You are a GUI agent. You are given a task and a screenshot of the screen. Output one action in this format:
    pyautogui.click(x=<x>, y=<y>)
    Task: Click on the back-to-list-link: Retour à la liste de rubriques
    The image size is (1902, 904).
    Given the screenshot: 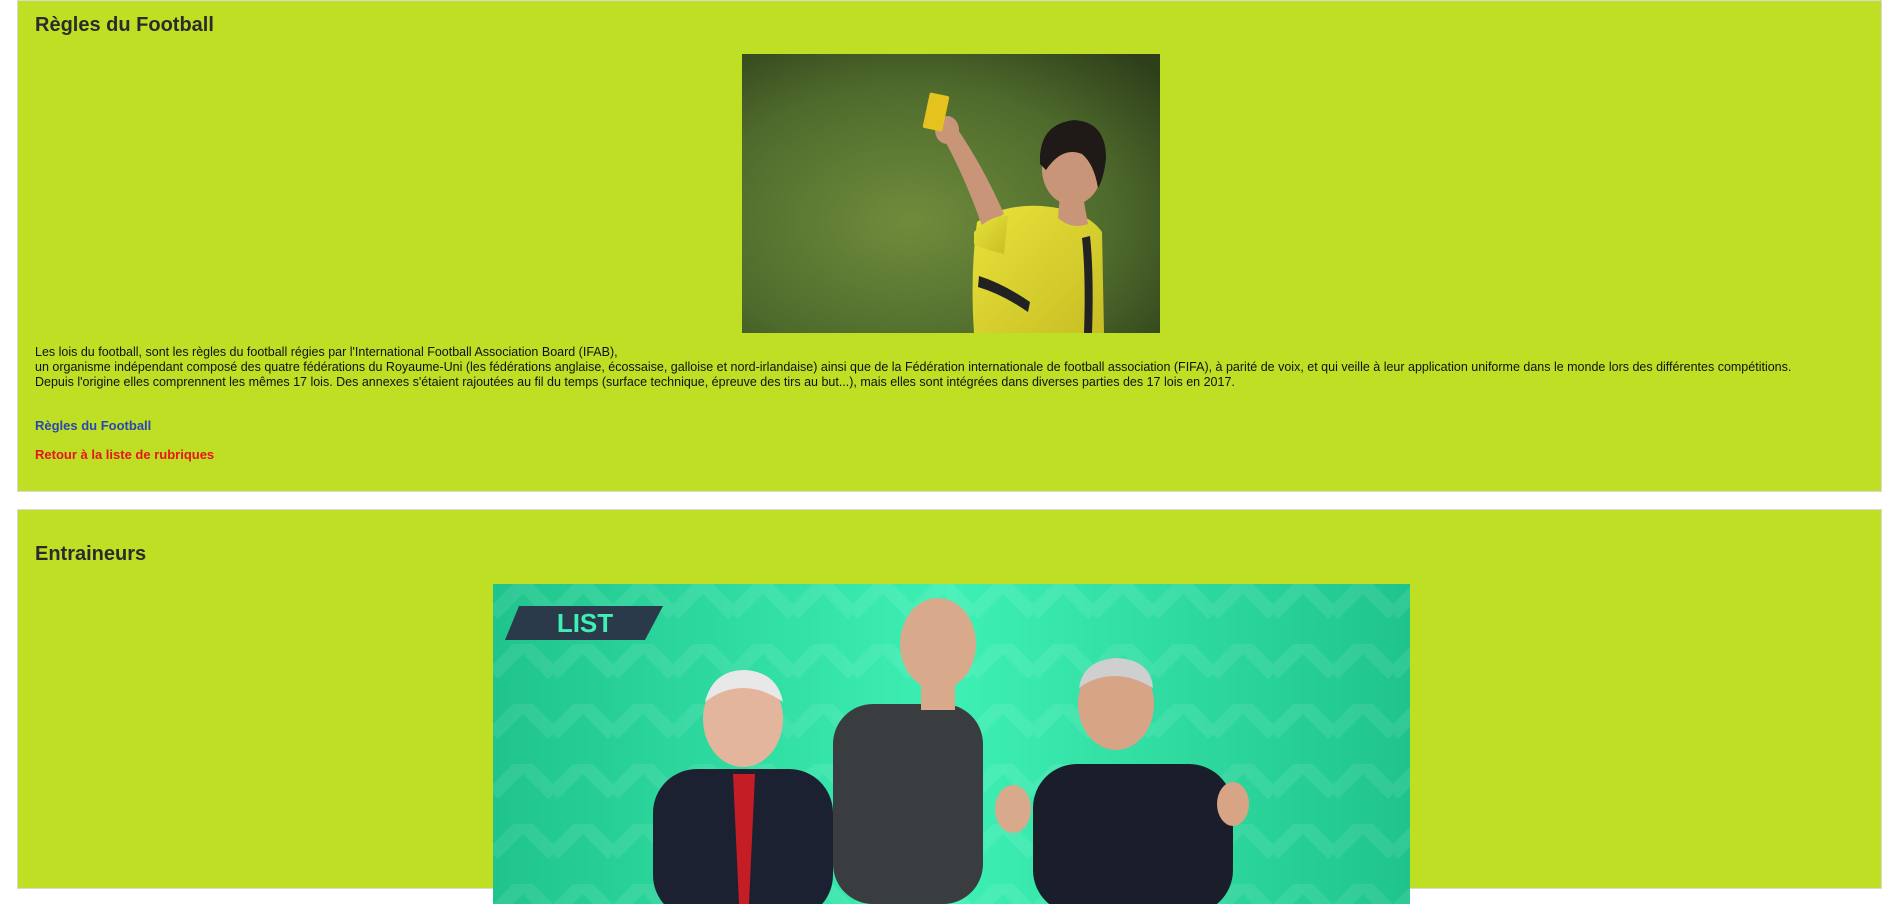 What is the action you would take?
    pyautogui.click(x=124, y=454)
    